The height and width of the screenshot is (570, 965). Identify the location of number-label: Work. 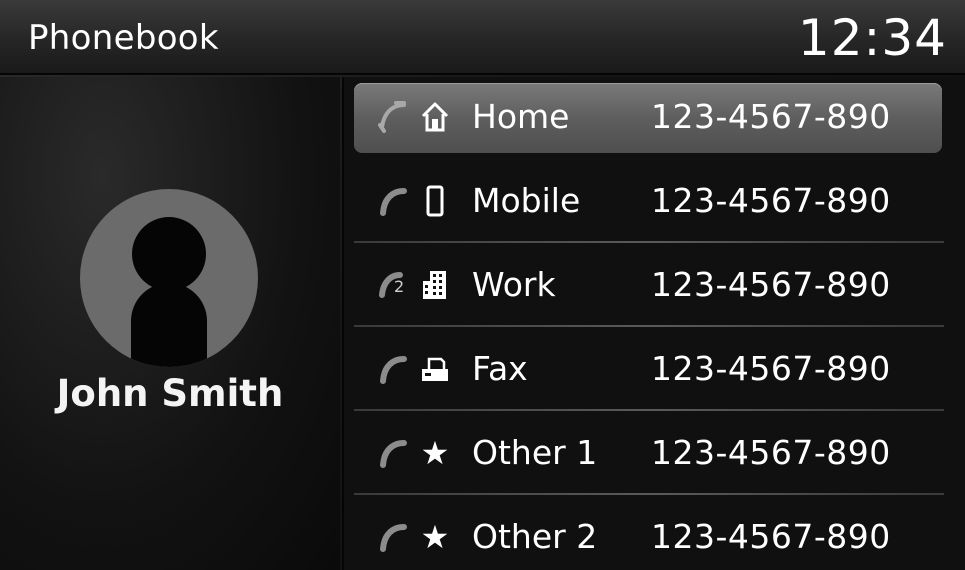
(514, 284).